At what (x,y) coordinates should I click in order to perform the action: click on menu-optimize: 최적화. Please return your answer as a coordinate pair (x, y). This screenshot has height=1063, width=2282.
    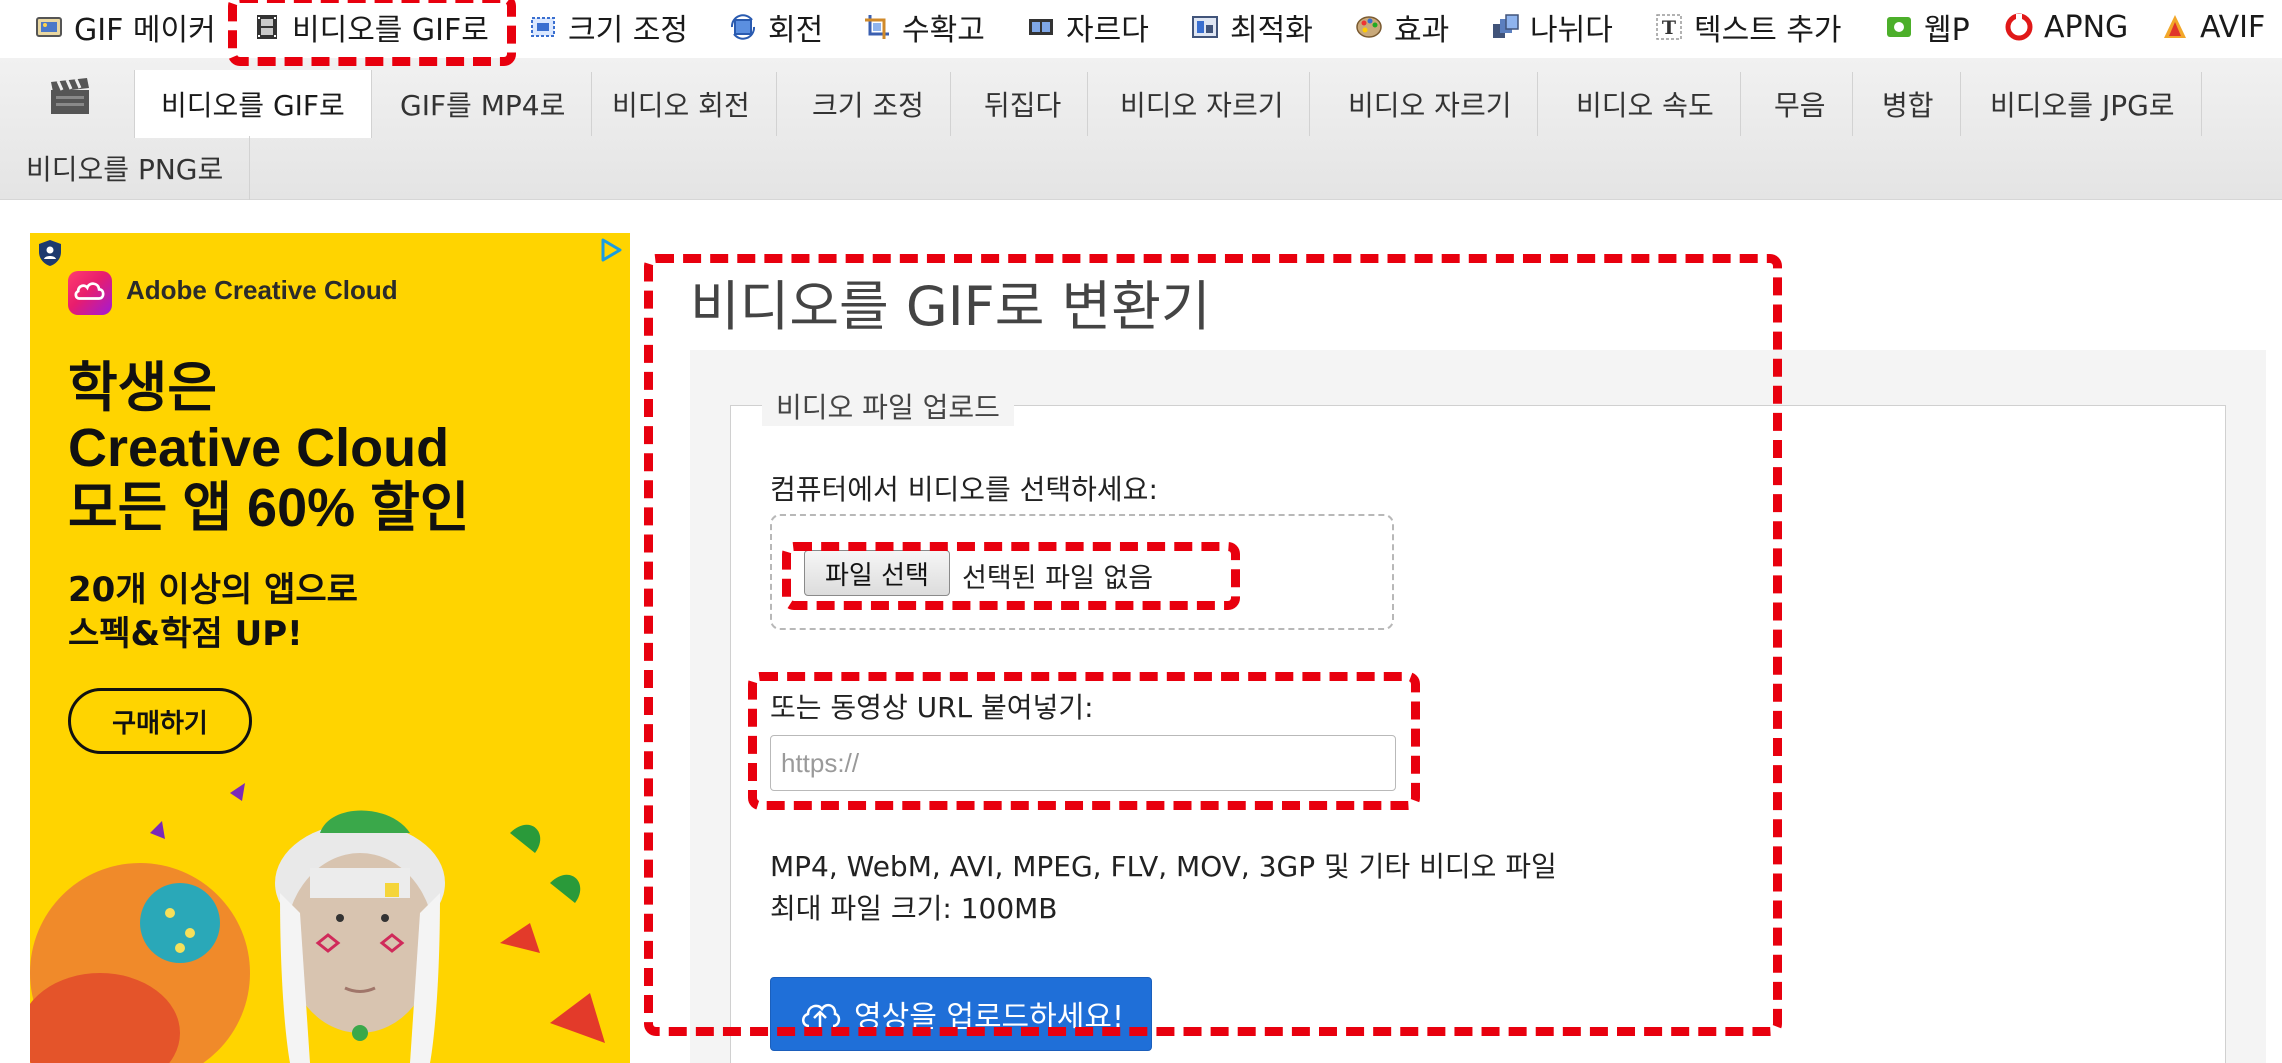
    Looking at the image, I should click on (1251, 27).